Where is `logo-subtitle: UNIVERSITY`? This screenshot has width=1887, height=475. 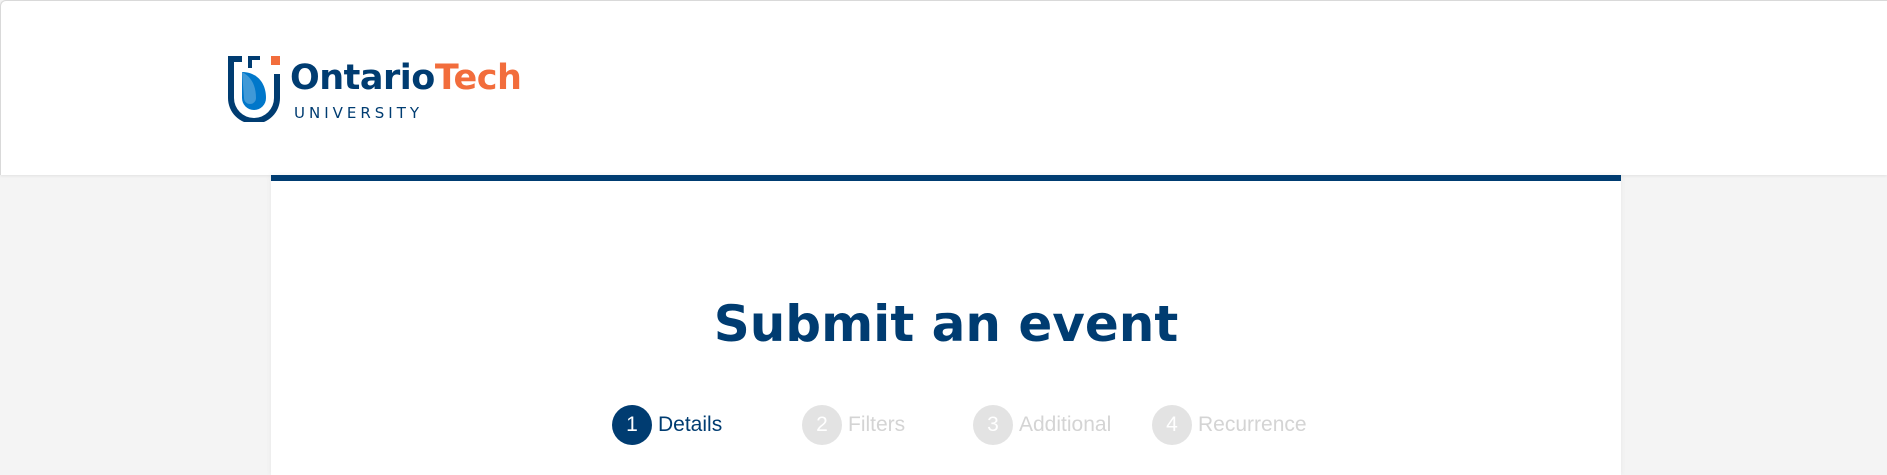 logo-subtitle: UNIVERSITY is located at coordinates (359, 113).